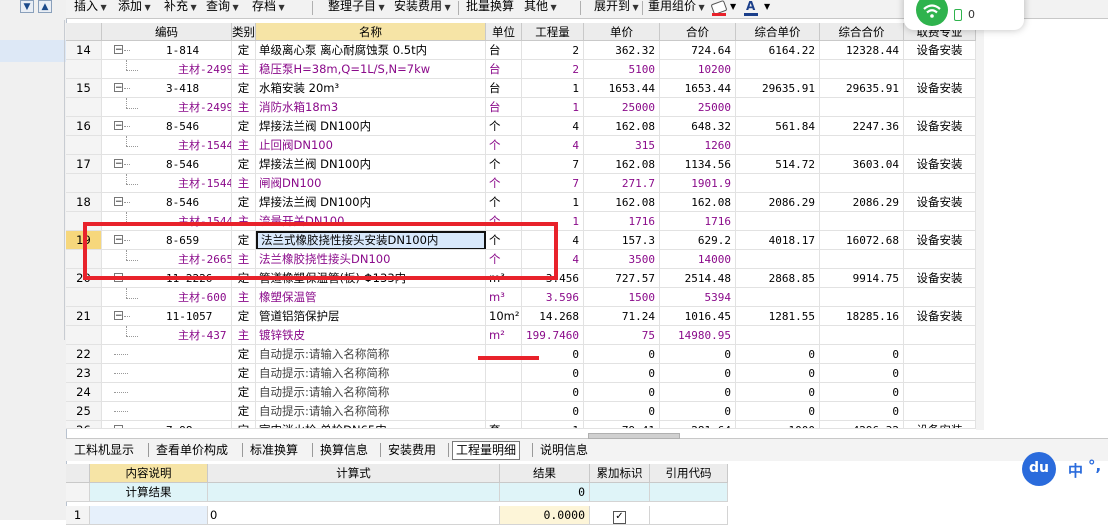  What do you see at coordinates (222, 9) in the screenshot?
I see `toolbar-item-3: 查询 ▼` at bounding box center [222, 9].